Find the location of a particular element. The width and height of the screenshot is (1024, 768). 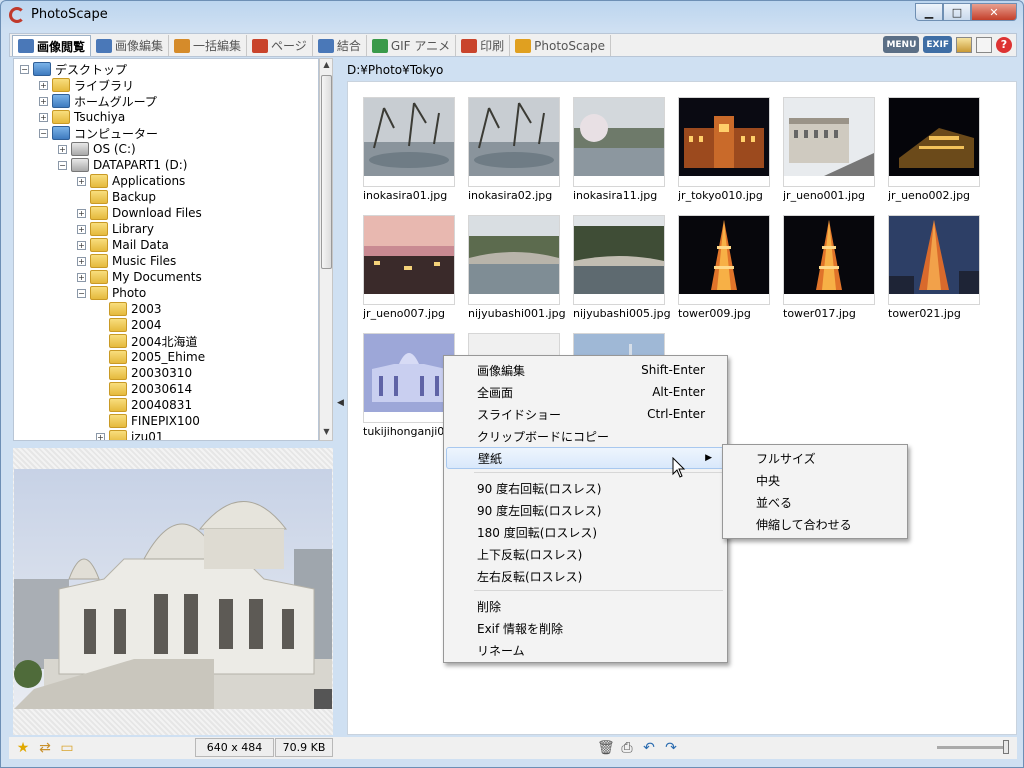

tree-node: + ホームグループ is located at coordinates (98, 101).